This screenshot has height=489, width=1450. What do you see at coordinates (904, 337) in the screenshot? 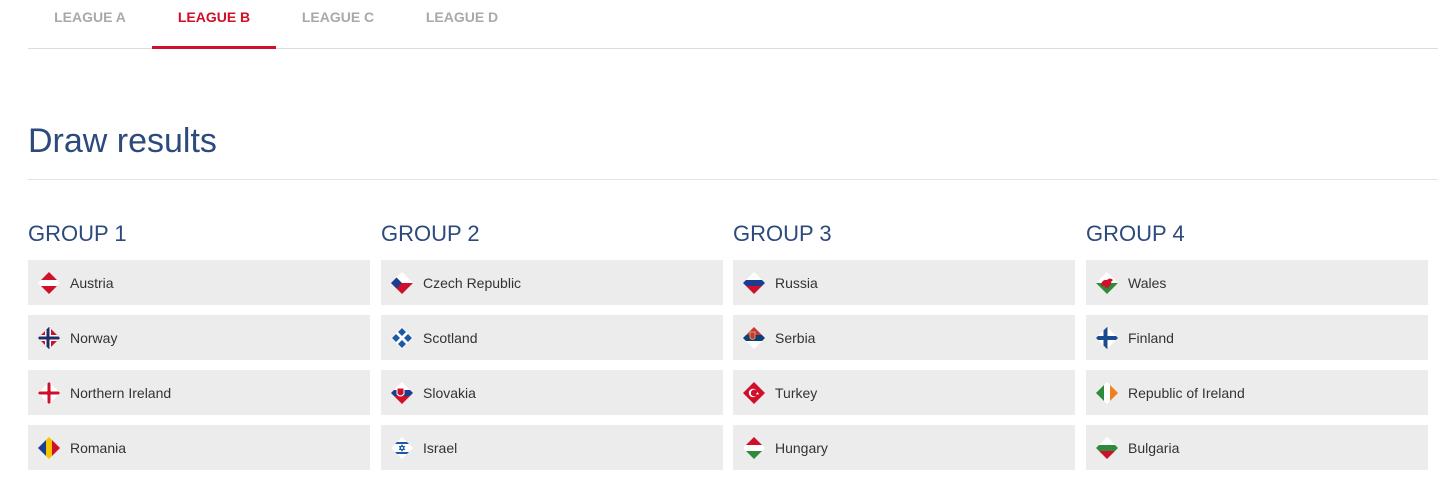
I see `team-serbia: Serbia` at bounding box center [904, 337].